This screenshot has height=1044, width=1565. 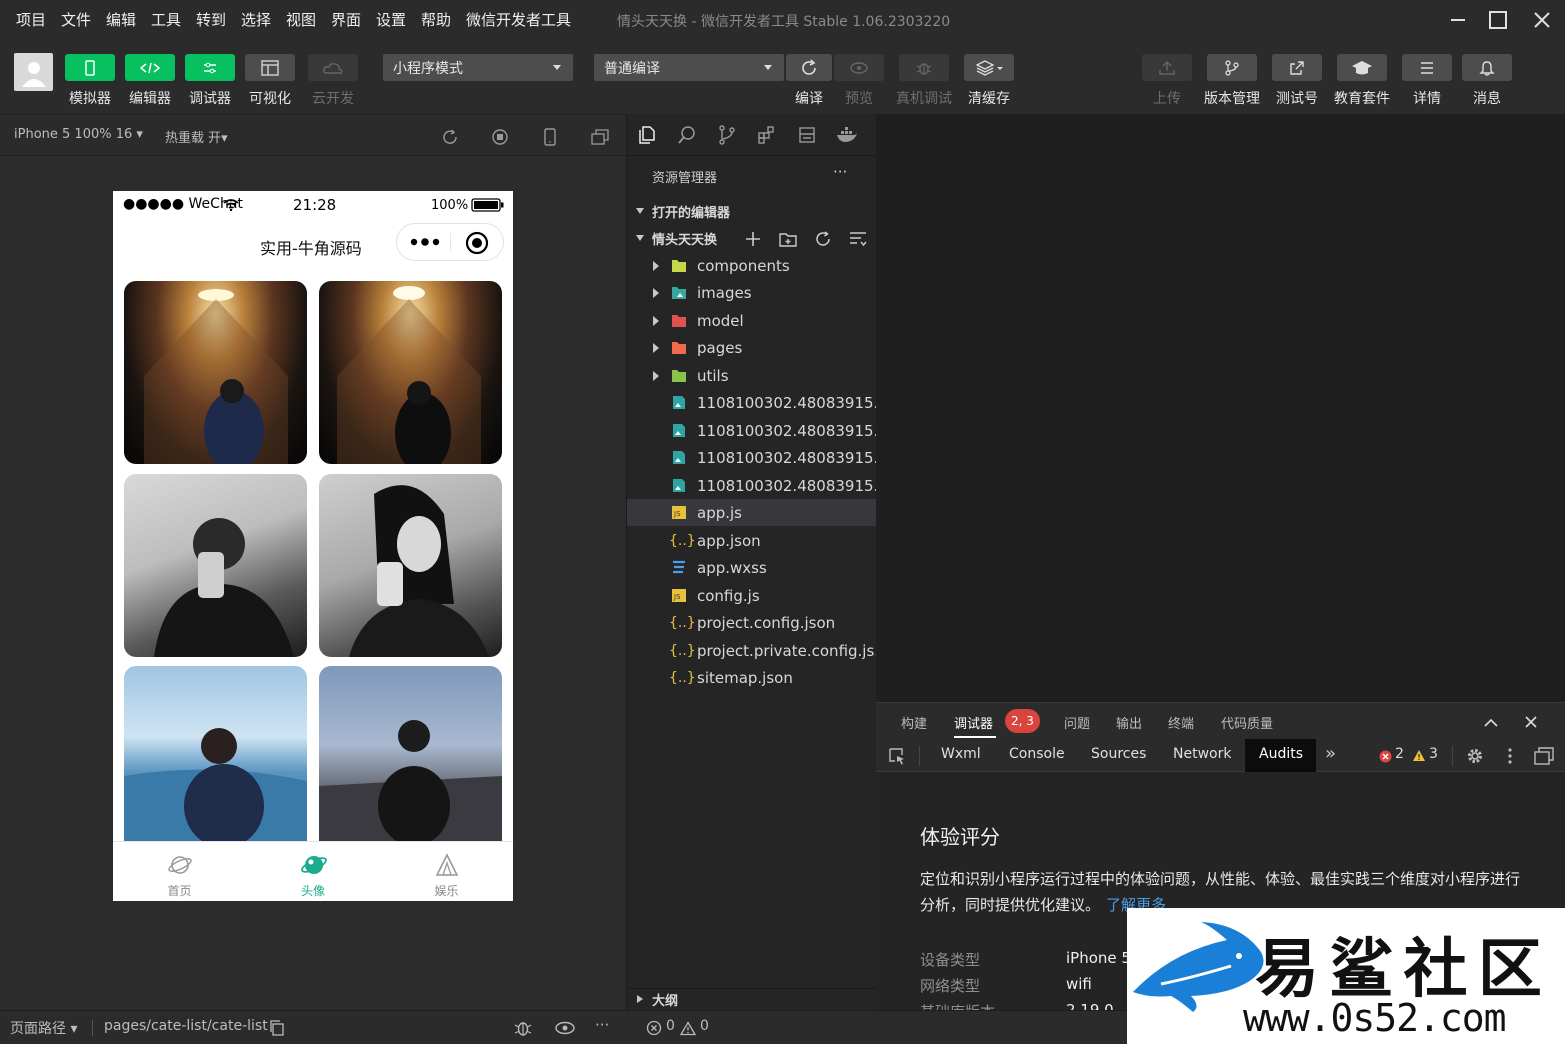 I want to click on tab-home: 首页, so click(x=179, y=871).